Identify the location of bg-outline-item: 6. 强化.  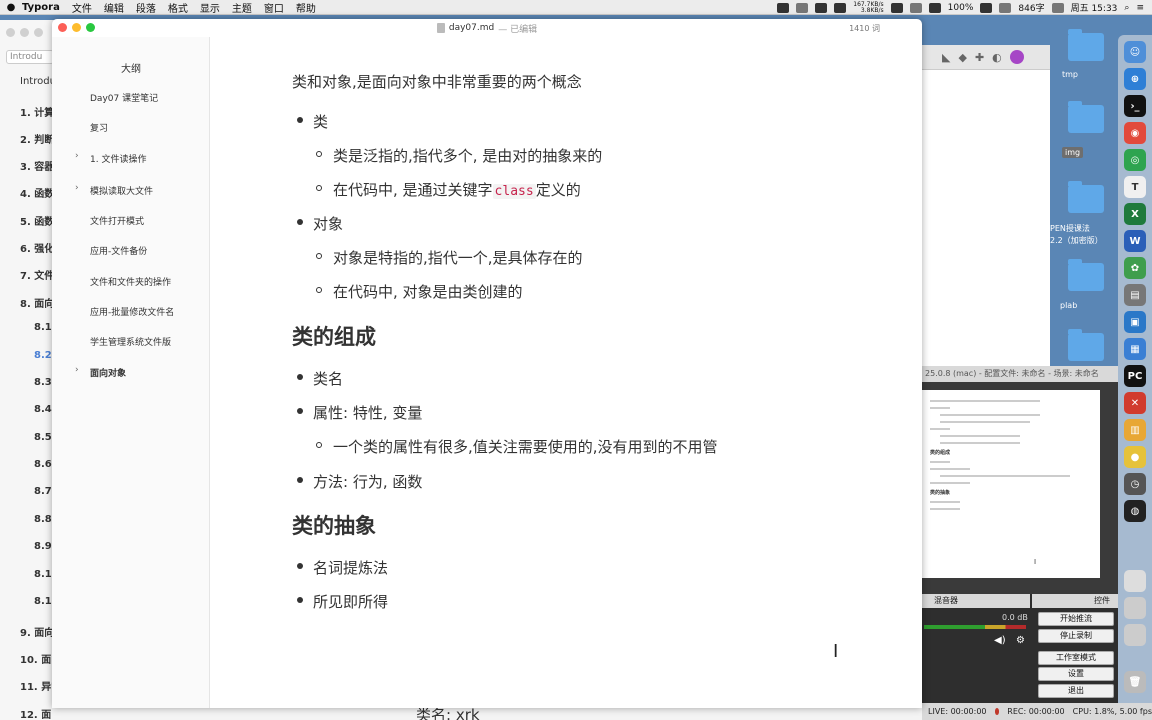
(37, 247).